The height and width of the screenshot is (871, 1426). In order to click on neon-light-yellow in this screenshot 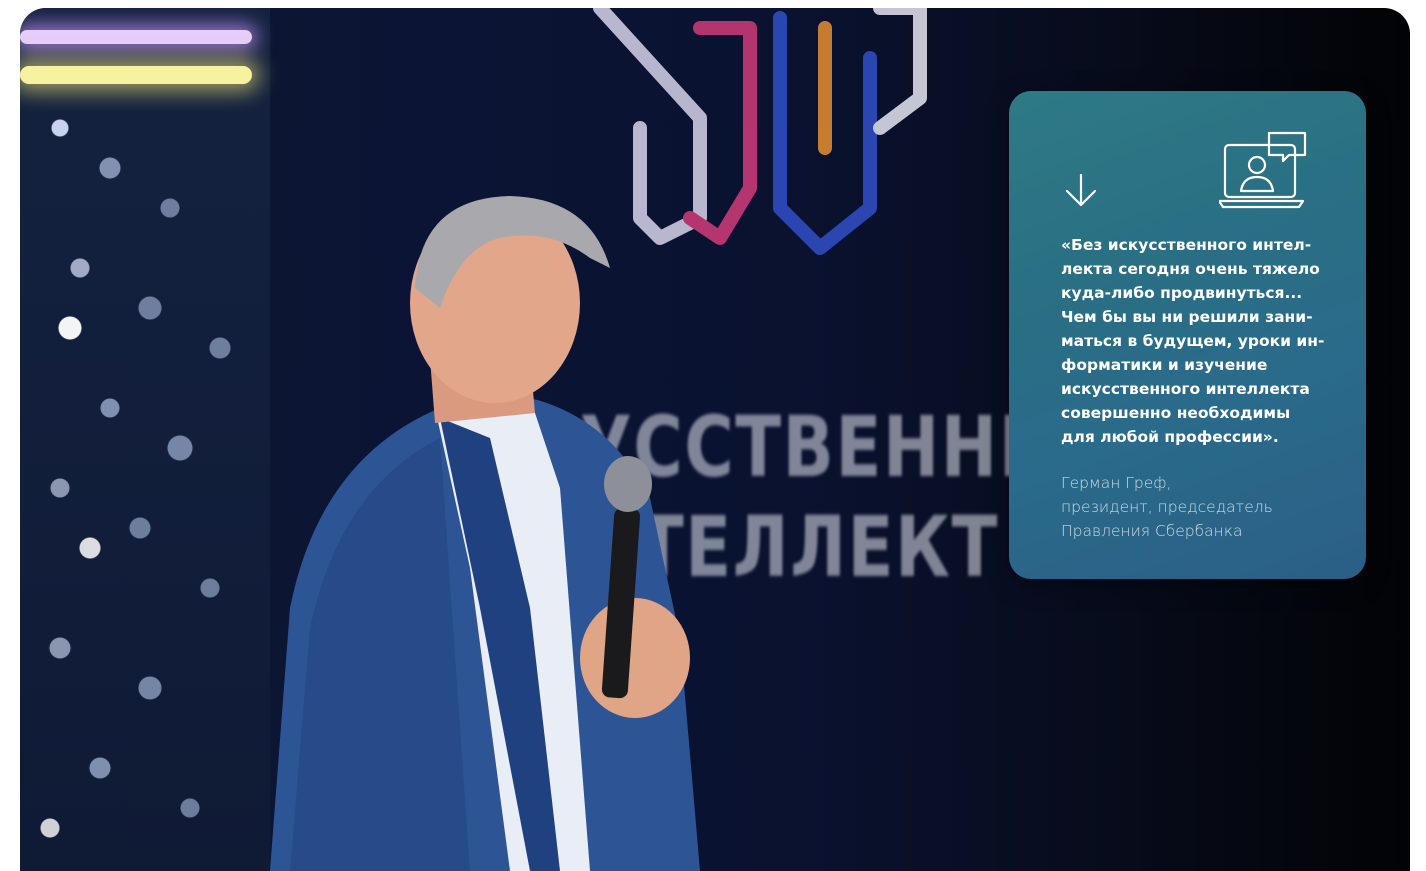, I will do `click(136, 75)`.